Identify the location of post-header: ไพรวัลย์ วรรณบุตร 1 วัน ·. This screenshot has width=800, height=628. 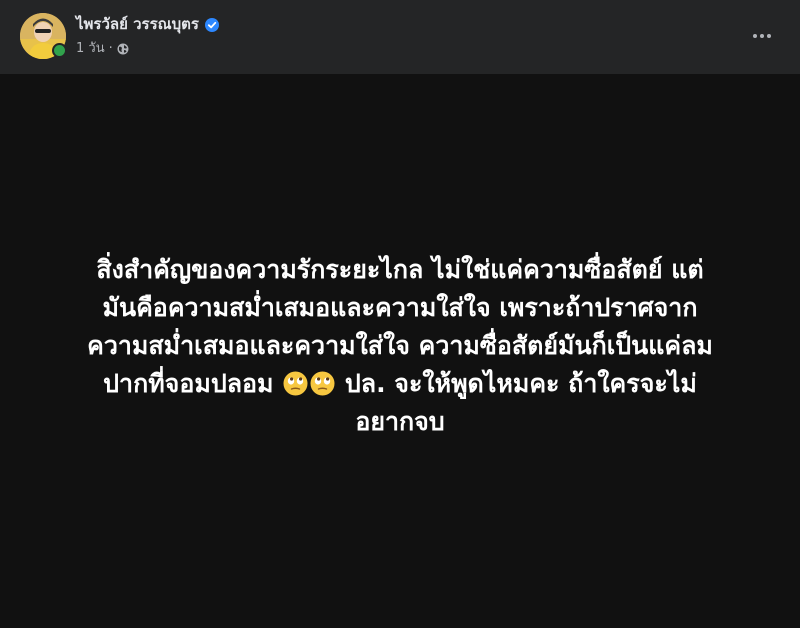
(400, 37).